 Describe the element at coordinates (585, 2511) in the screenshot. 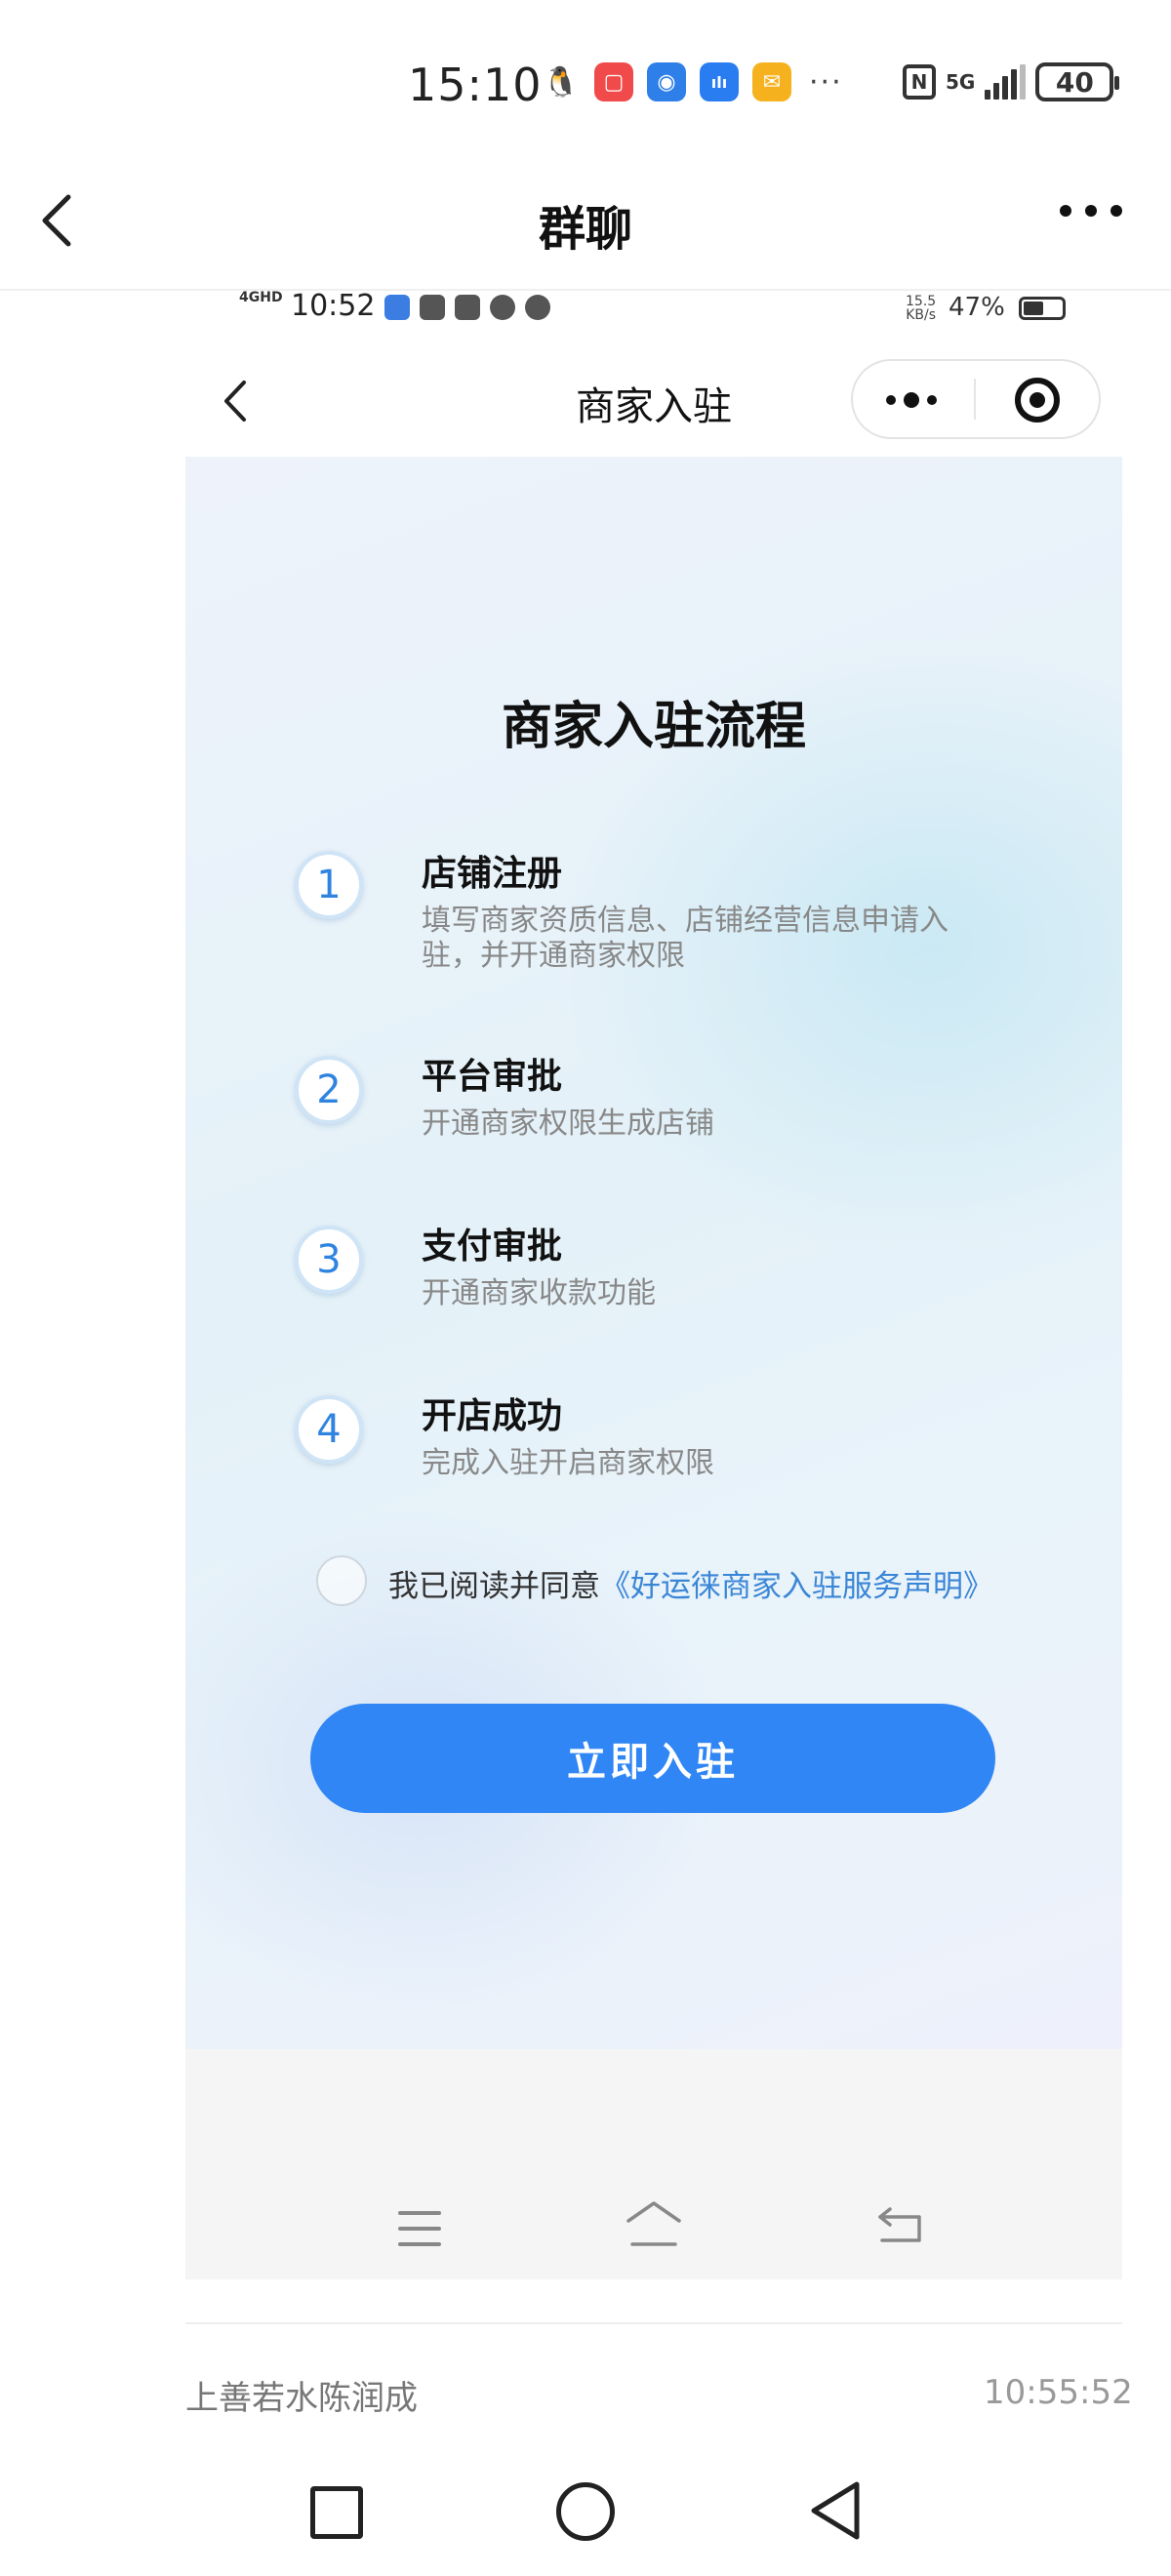

I see `home-icon` at that location.